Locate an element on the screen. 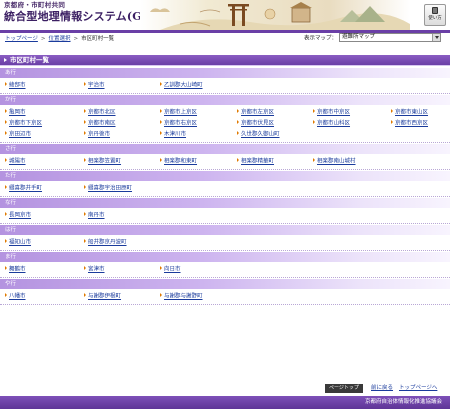 Image resolution: width=450 pixels, height=409 pixels. system-title: 統合型地理情報システム(GIS) is located at coordinates (82, 16).